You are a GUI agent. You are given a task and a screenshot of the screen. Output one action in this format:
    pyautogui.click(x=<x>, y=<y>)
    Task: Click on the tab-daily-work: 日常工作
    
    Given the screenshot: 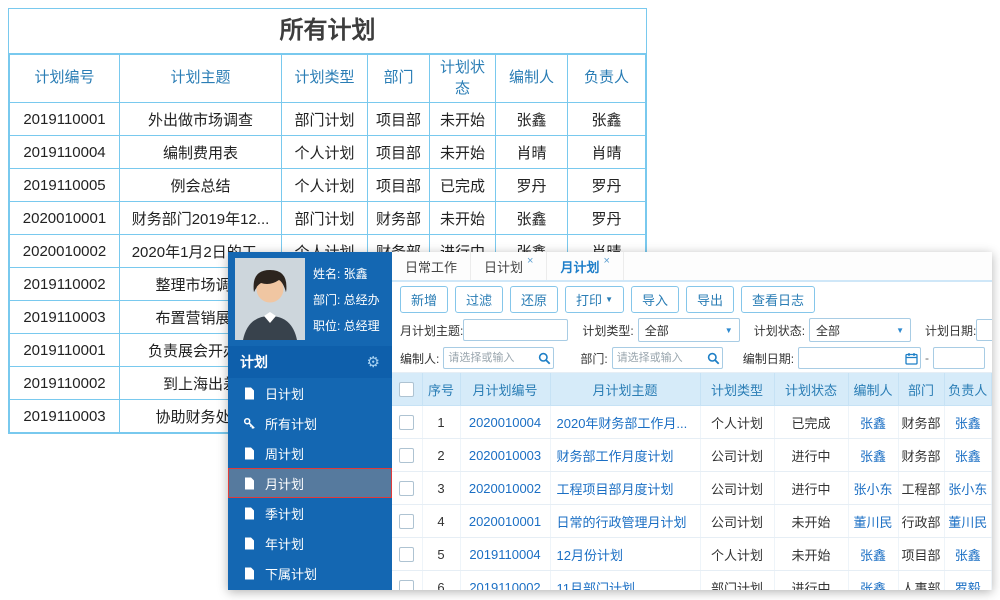 What is the action you would take?
    pyautogui.click(x=432, y=266)
    